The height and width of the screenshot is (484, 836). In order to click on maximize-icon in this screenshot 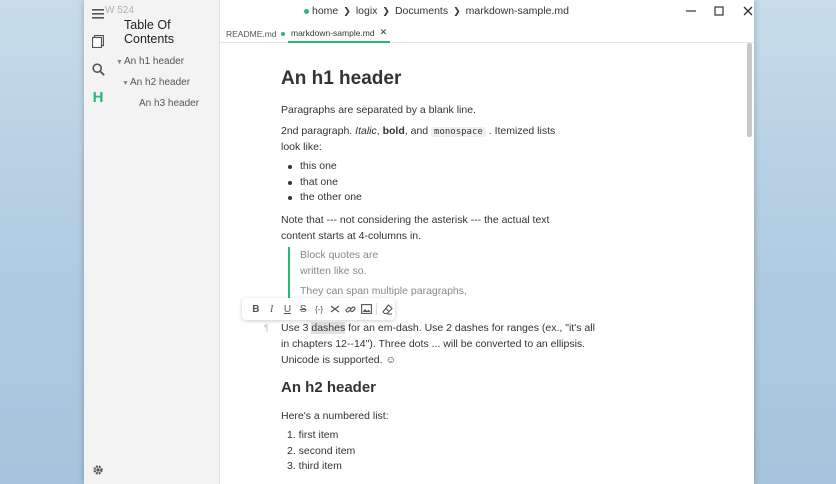, I will do `click(719, 11)`.